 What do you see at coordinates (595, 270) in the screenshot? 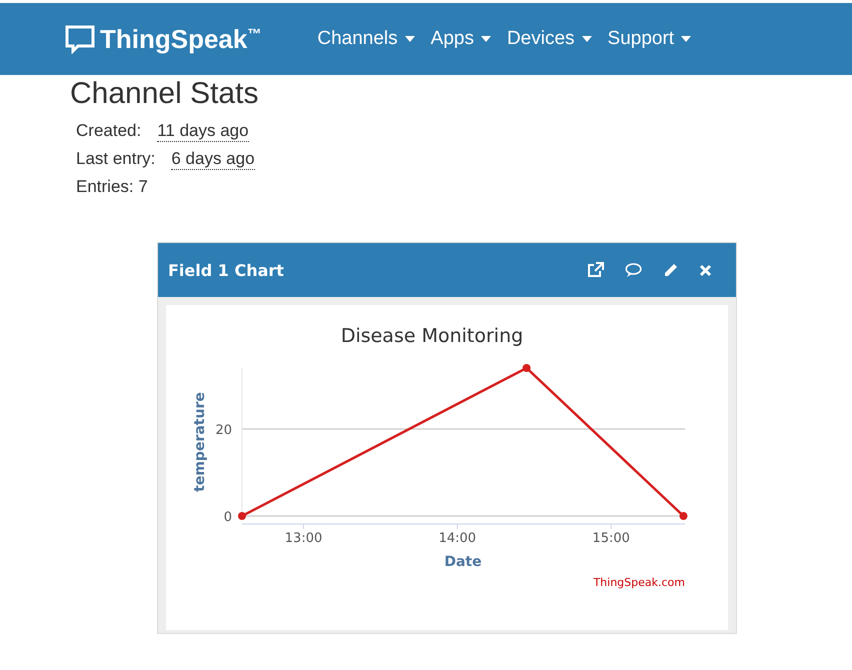
I see `external-link-icon` at bounding box center [595, 270].